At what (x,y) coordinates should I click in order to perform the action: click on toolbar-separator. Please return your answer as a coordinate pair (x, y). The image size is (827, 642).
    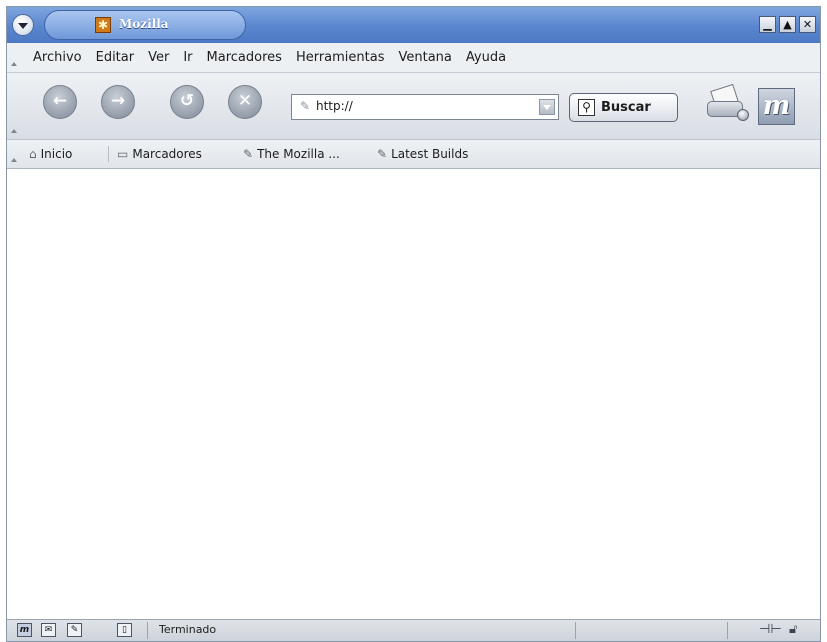
    Looking at the image, I should click on (108, 154).